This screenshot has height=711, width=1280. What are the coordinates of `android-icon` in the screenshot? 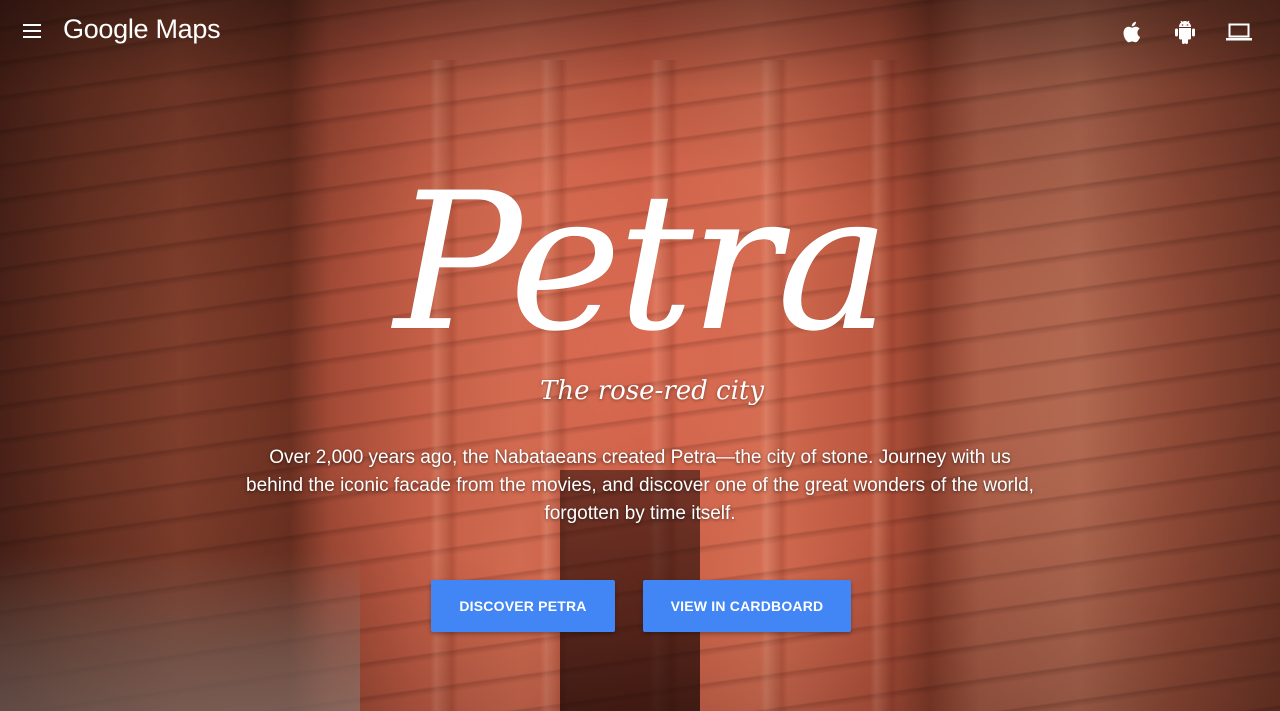 It's located at (1185, 32).